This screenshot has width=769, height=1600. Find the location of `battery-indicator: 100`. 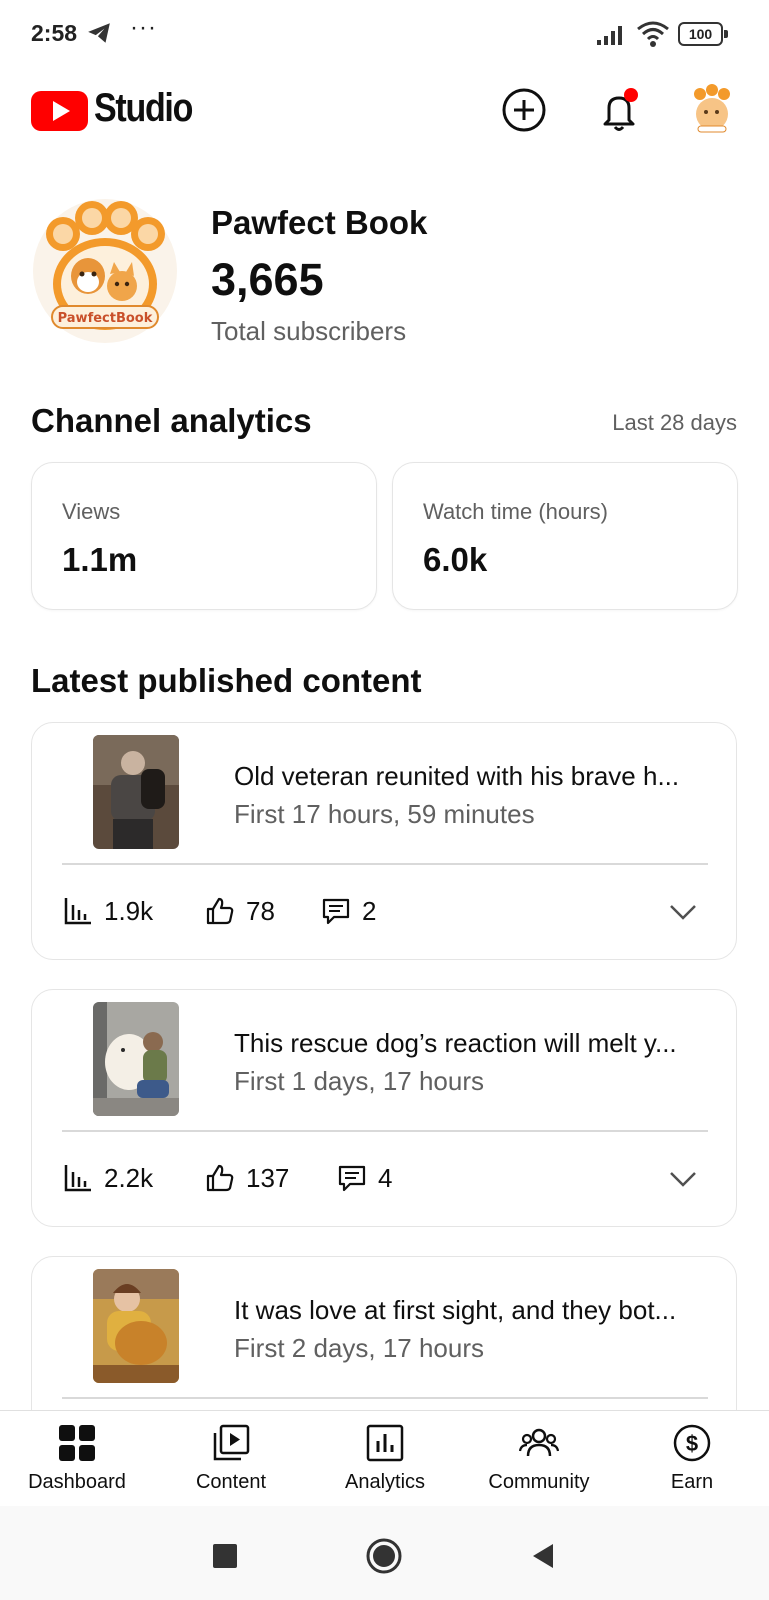

battery-indicator: 100 is located at coordinates (703, 34).